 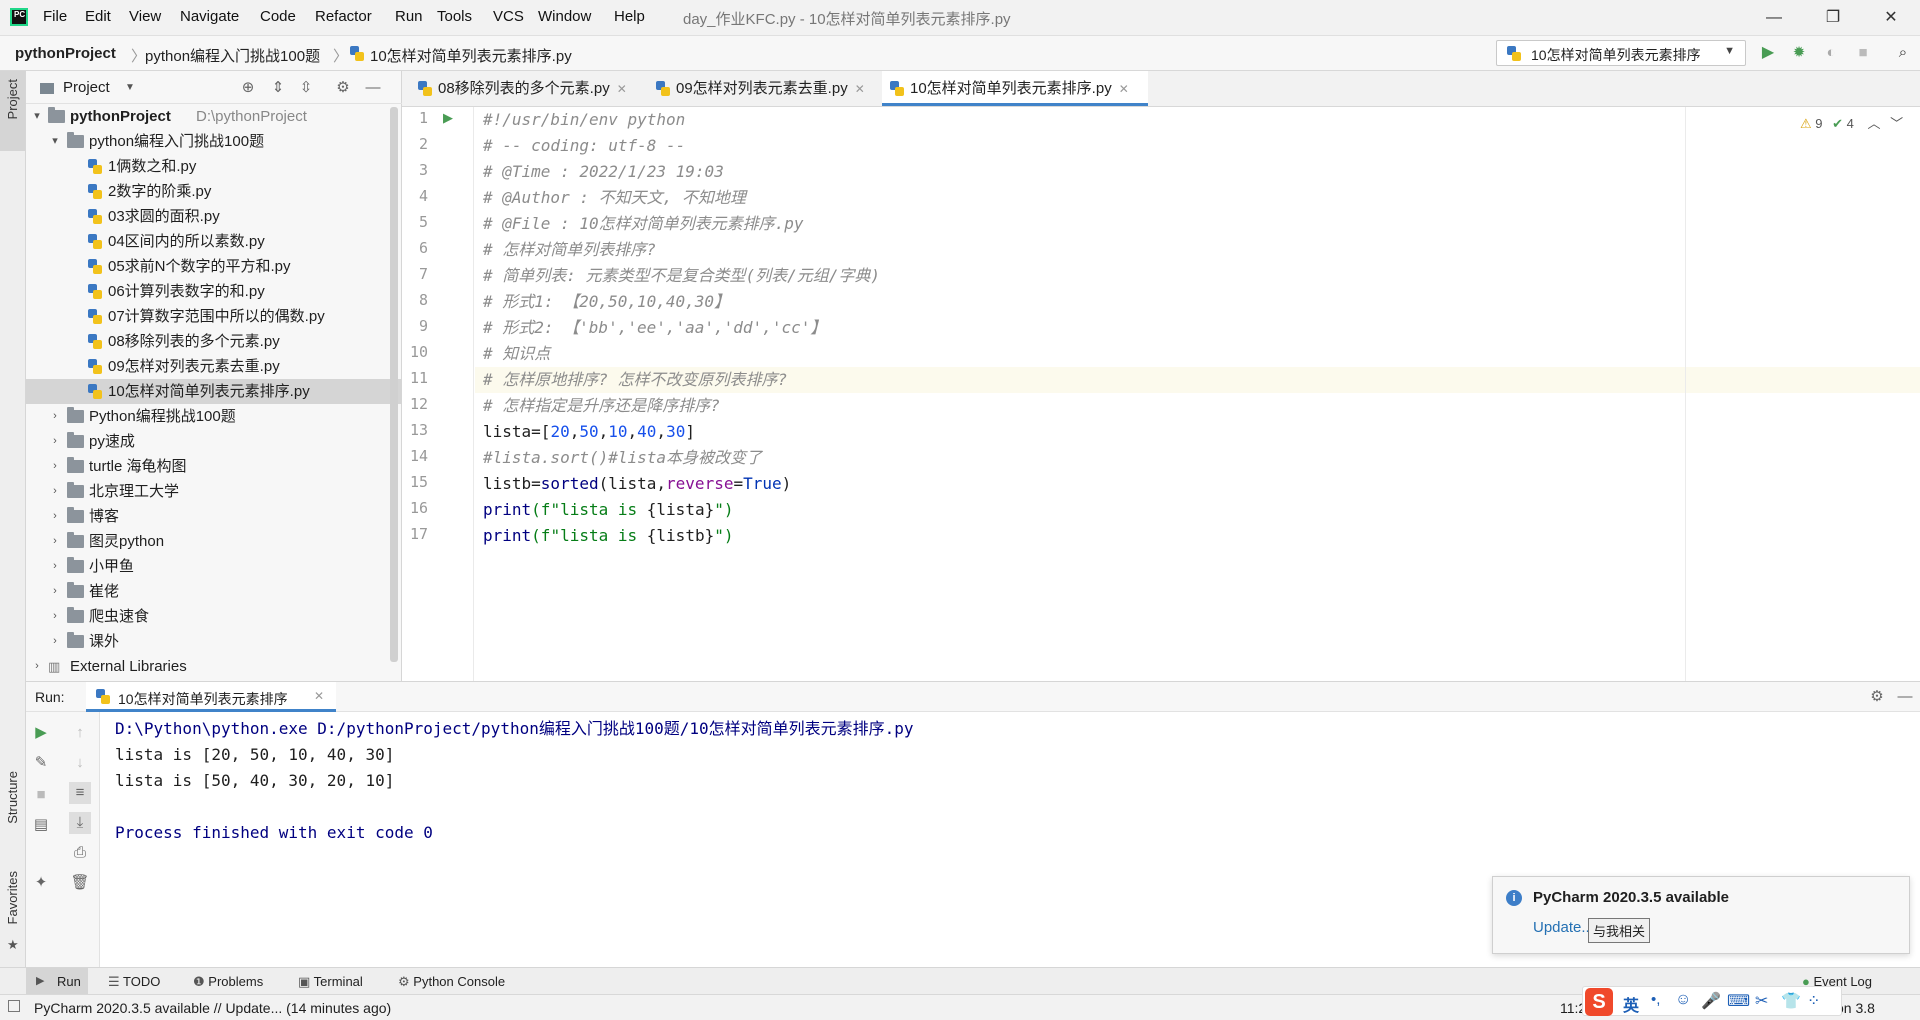 I want to click on run-tool-button: ▶ Run, so click(x=57, y=981).